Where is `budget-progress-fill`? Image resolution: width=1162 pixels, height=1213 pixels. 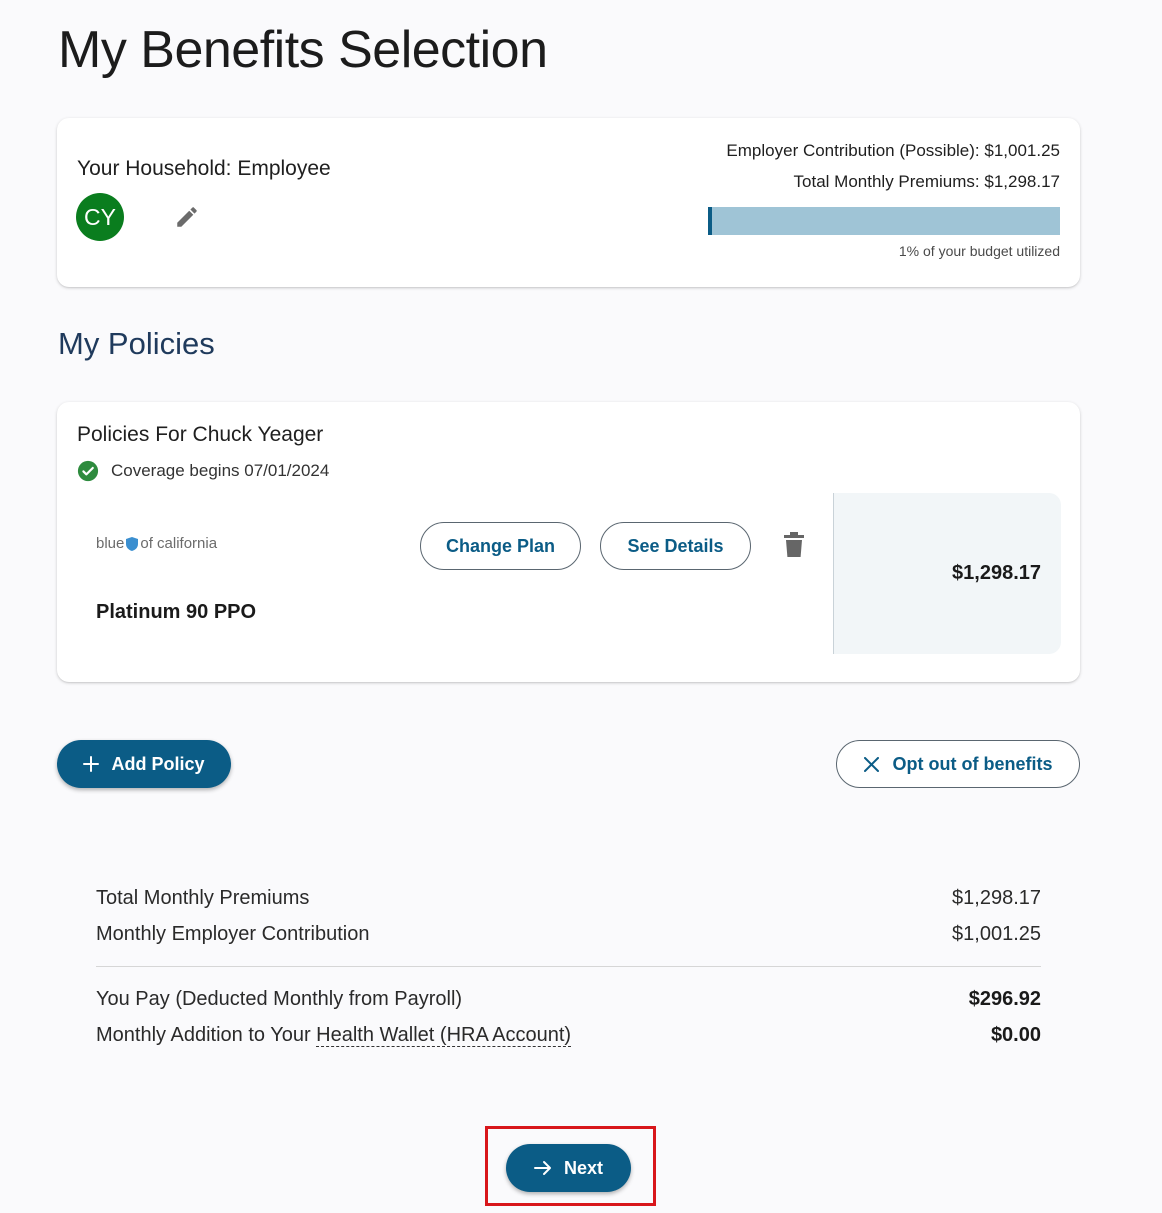 budget-progress-fill is located at coordinates (710, 221).